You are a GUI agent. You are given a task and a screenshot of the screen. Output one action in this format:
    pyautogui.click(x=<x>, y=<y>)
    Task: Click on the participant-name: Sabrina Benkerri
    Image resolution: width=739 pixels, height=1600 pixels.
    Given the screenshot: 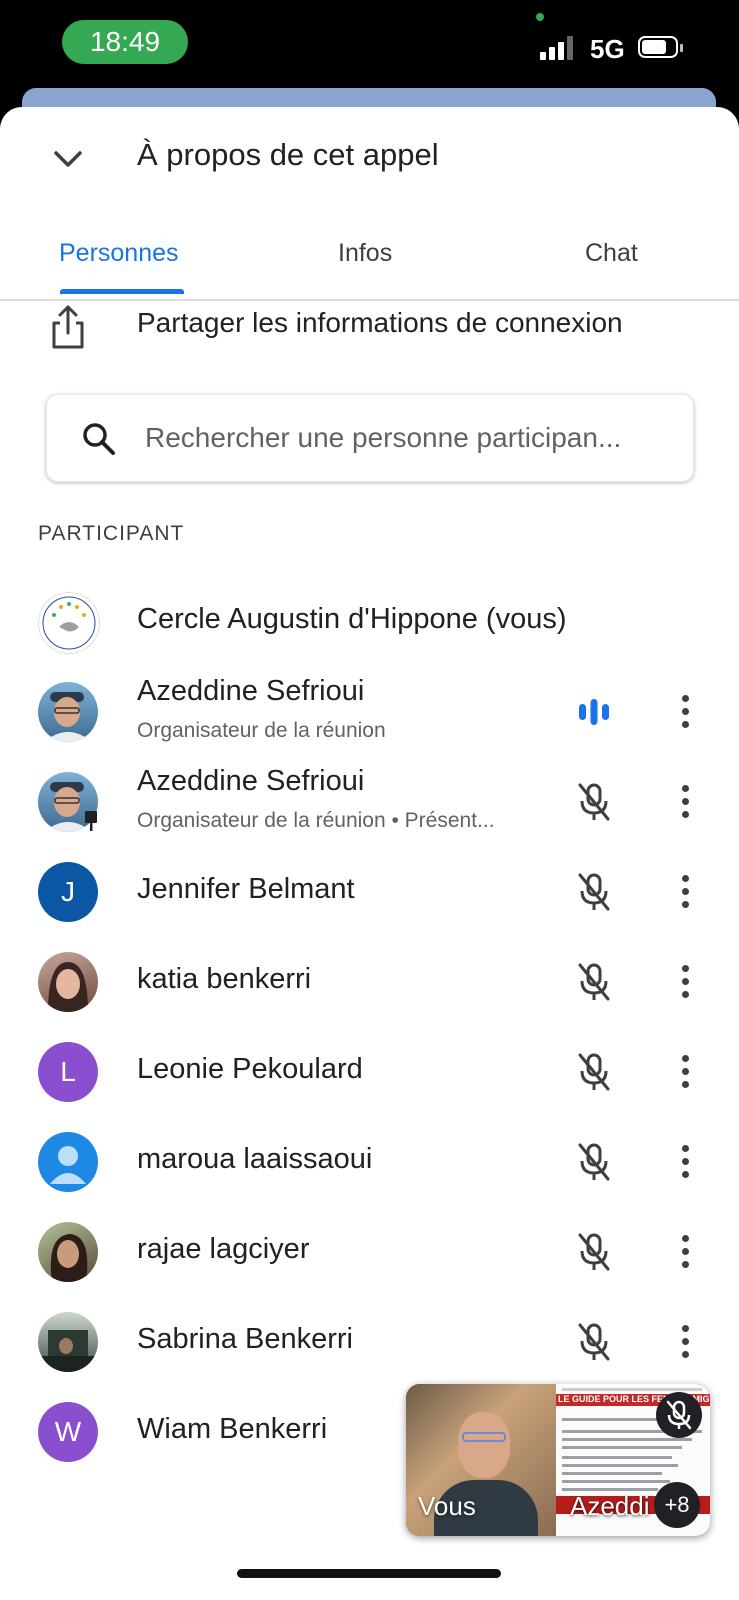 What is the action you would take?
    pyautogui.click(x=245, y=1339)
    